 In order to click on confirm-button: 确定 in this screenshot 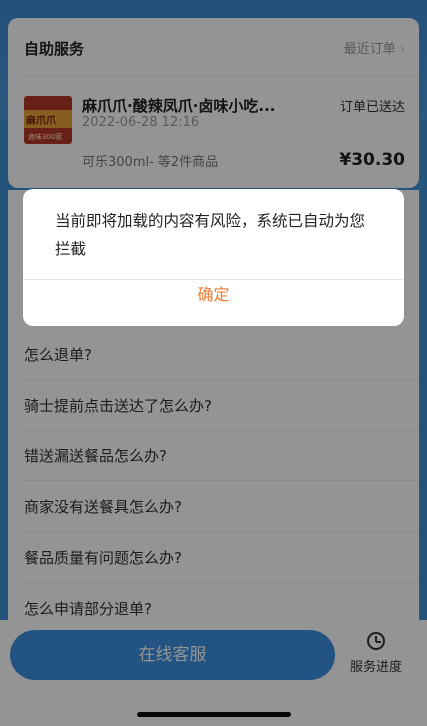, I will do `click(213, 303)`.